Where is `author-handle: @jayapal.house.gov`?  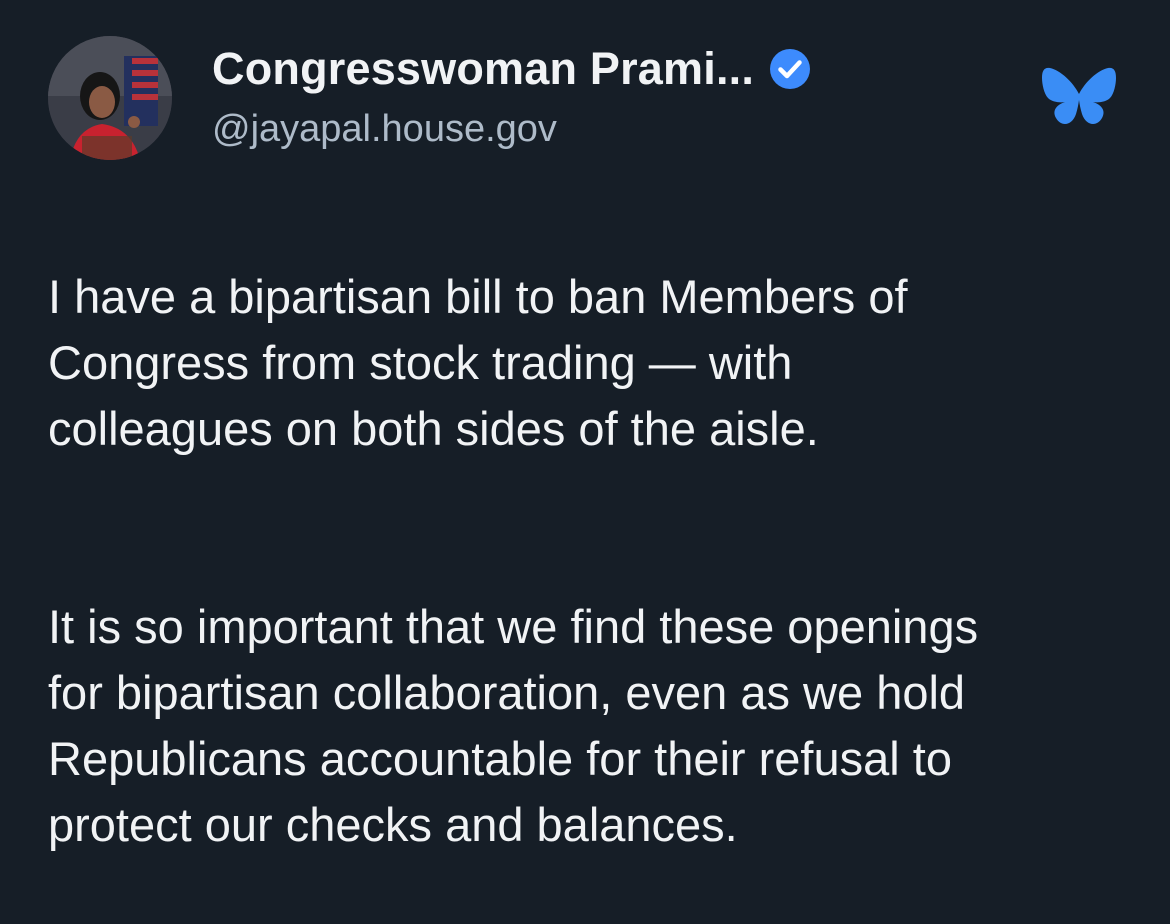 author-handle: @jayapal.house.gov is located at coordinates (384, 129).